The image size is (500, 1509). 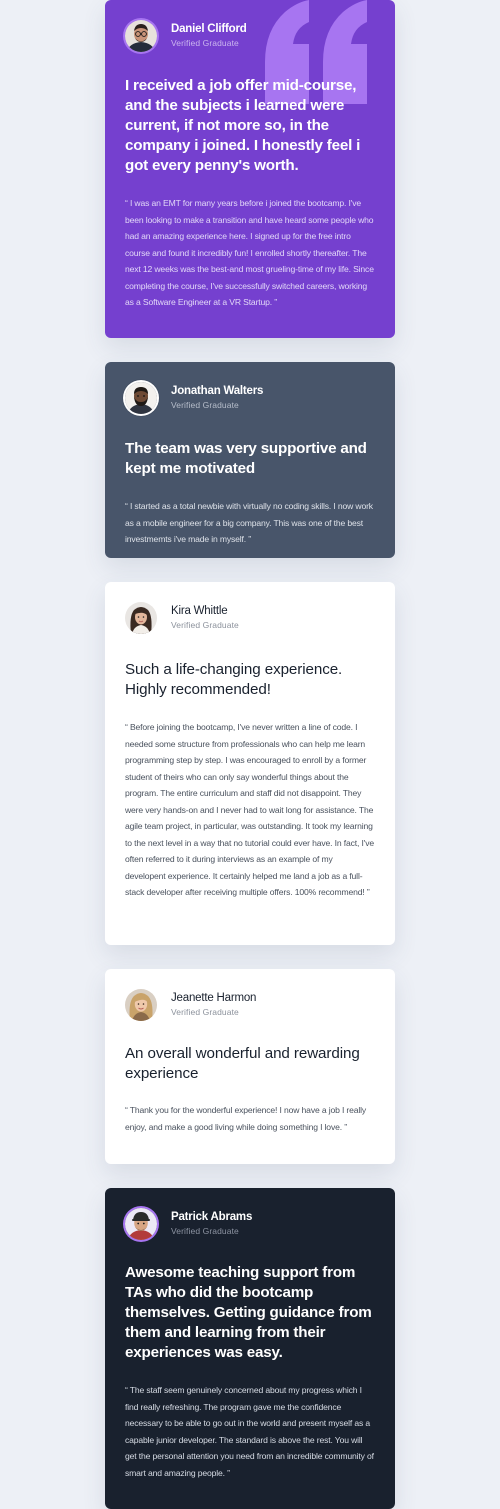 I want to click on testimonial-header: Kira Whittle Verified Graduate, so click(x=250, y=618).